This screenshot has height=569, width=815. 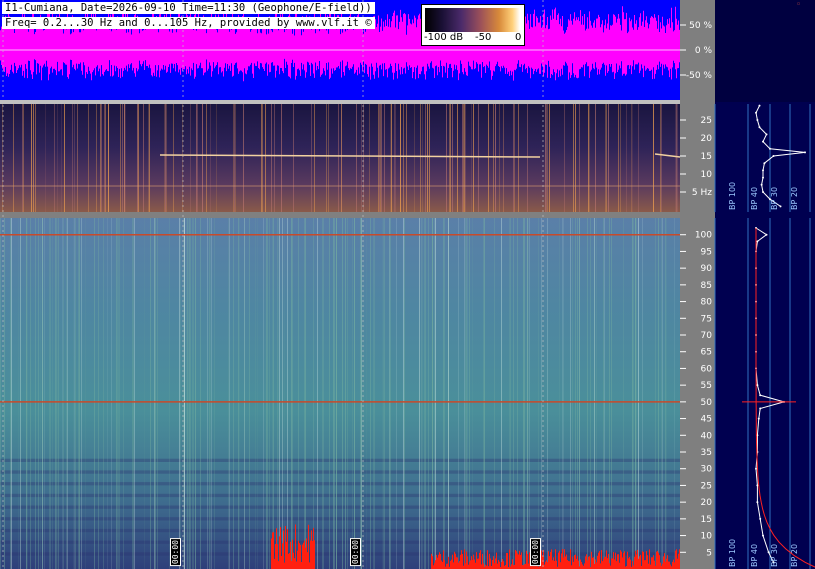 I want to click on lf-spectrum-bp-label: BP 100, so click(x=732, y=196).